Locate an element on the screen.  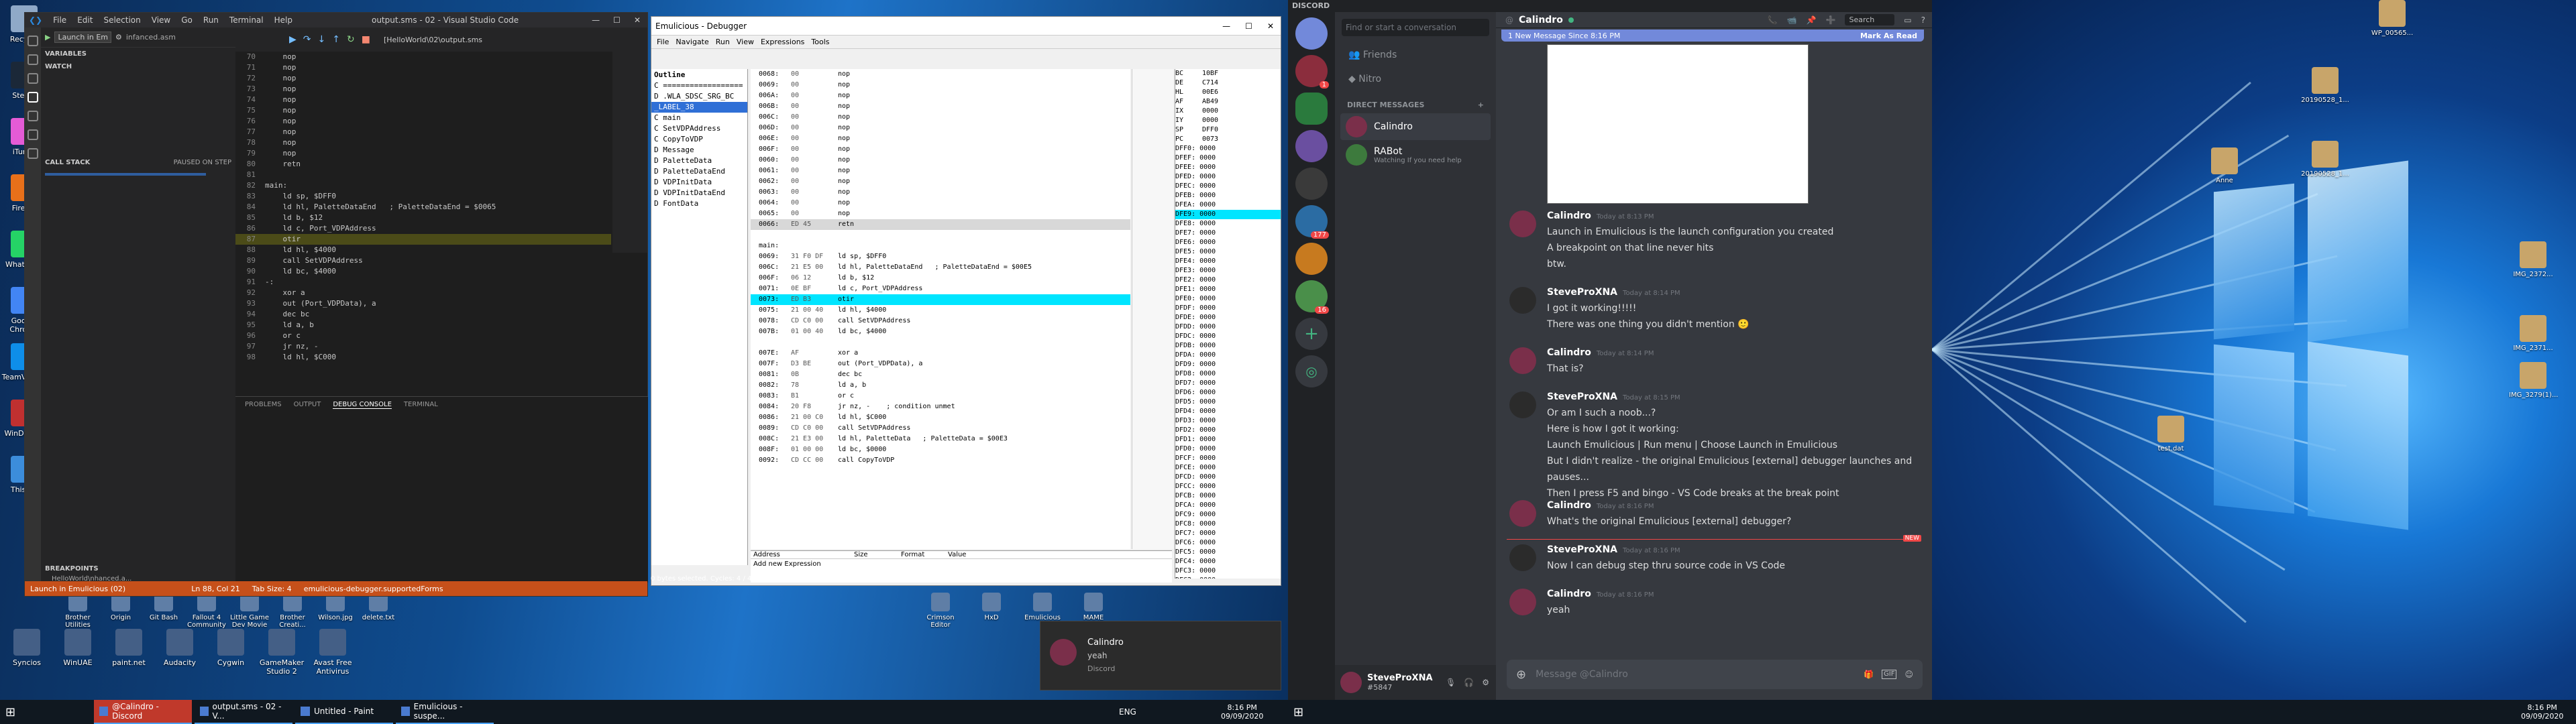
start-button: ⊞ is located at coordinates (13, 712).